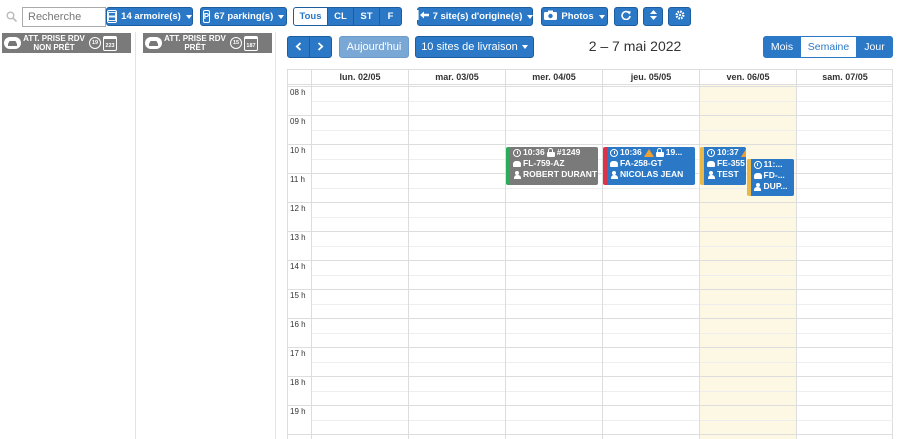 Image resolution: width=900 pixels, height=439 pixels. Describe the element at coordinates (828, 47) in the screenshot. I see `view-week-button: Semaine` at that location.